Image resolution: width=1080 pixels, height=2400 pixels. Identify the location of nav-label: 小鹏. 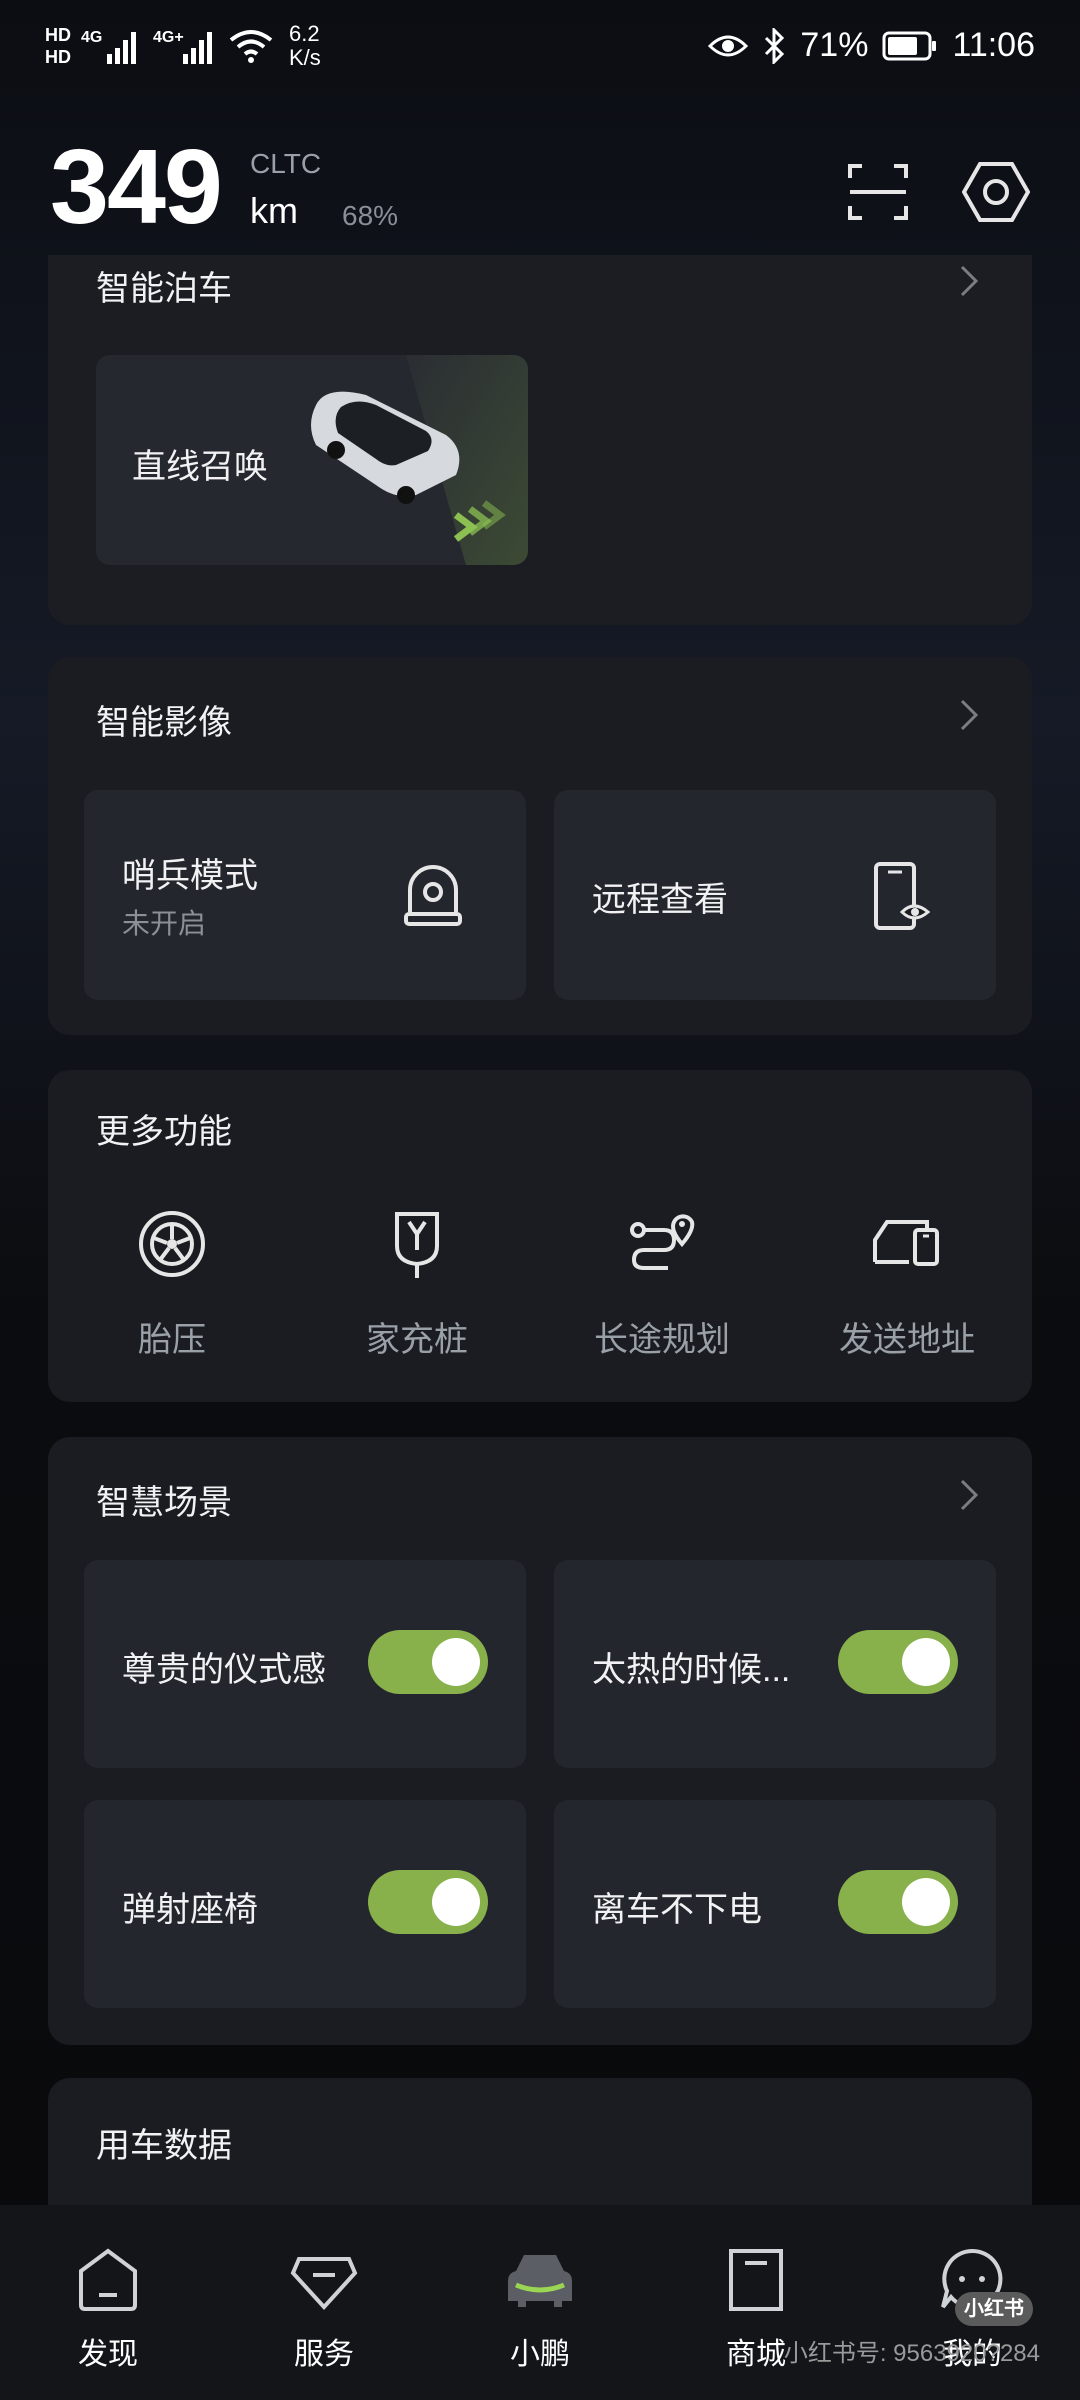
(540, 2354).